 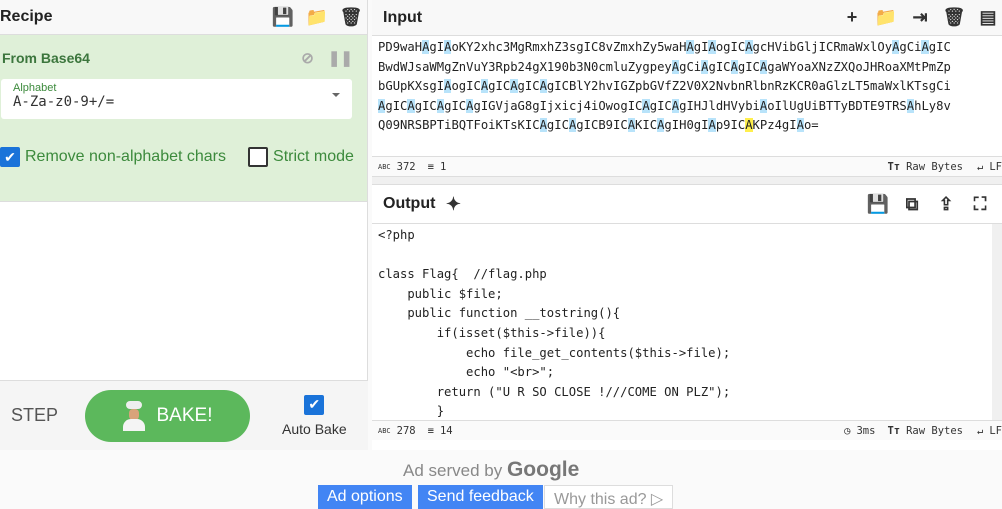 I want to click on why-this-ad-button: Why this ad? ▷, so click(x=609, y=497).